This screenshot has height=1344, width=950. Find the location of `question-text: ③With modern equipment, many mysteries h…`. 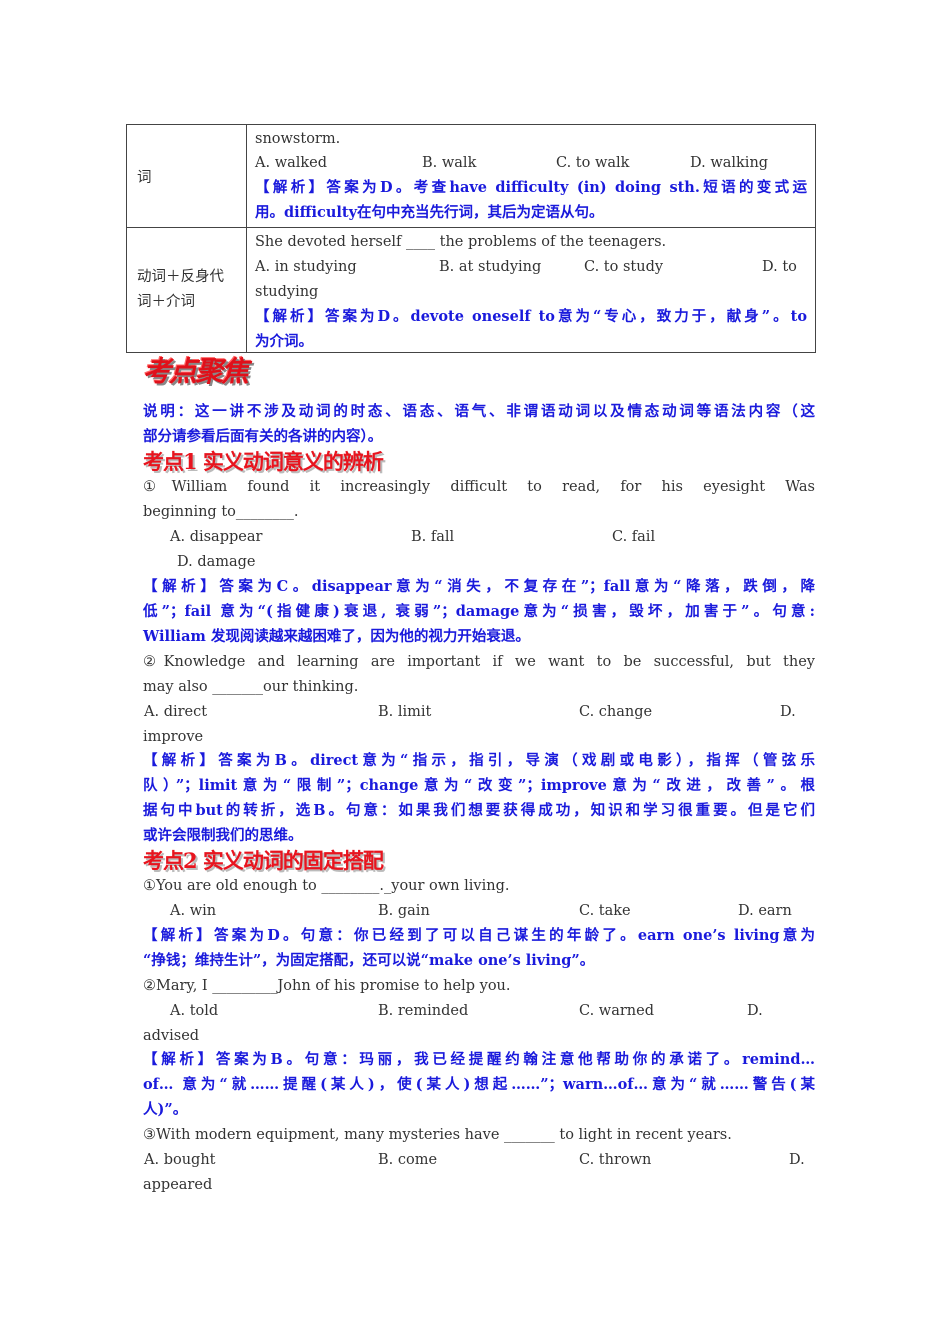

question-text: ③With modern equipment, many mysteries h… is located at coordinates (437, 1135).